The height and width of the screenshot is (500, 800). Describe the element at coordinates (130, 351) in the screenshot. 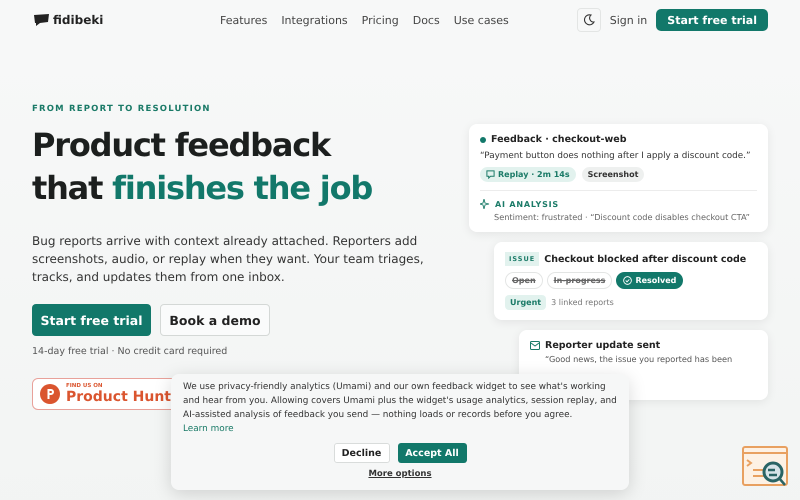

I see `trial-note: 14-day free trial · No credit card required` at that location.